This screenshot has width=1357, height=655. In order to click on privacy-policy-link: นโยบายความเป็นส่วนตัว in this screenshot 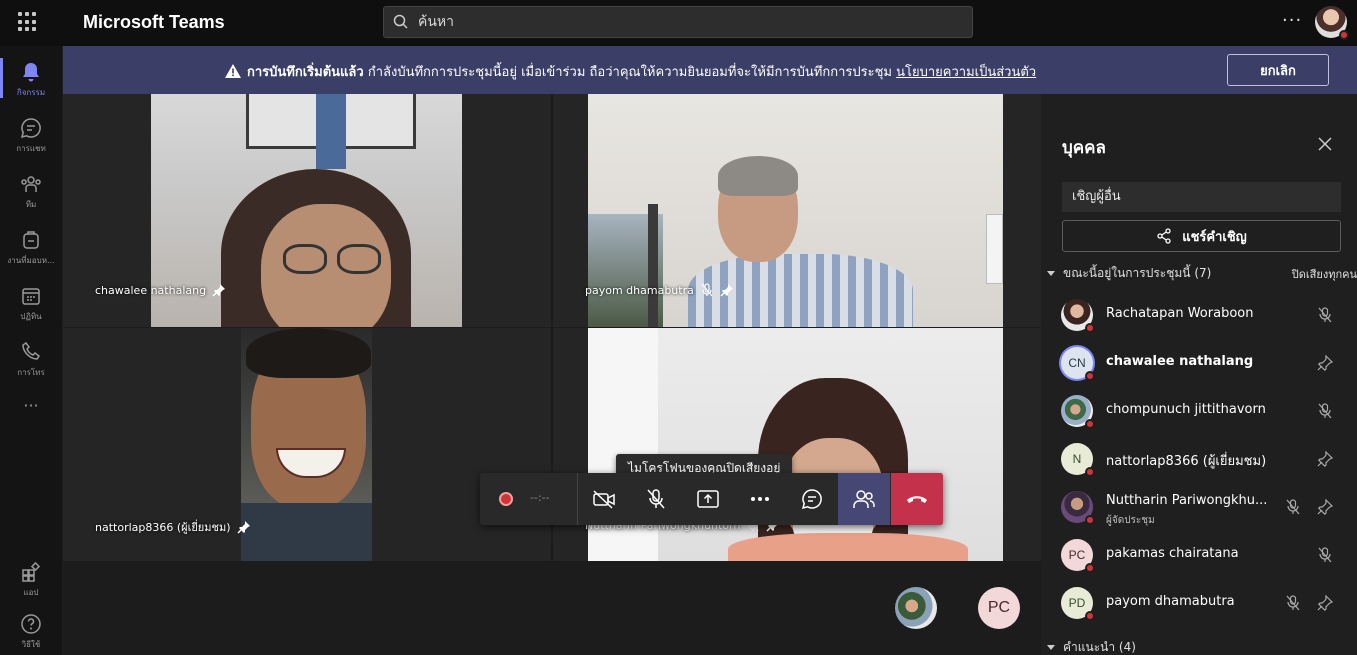, I will do `click(966, 72)`.